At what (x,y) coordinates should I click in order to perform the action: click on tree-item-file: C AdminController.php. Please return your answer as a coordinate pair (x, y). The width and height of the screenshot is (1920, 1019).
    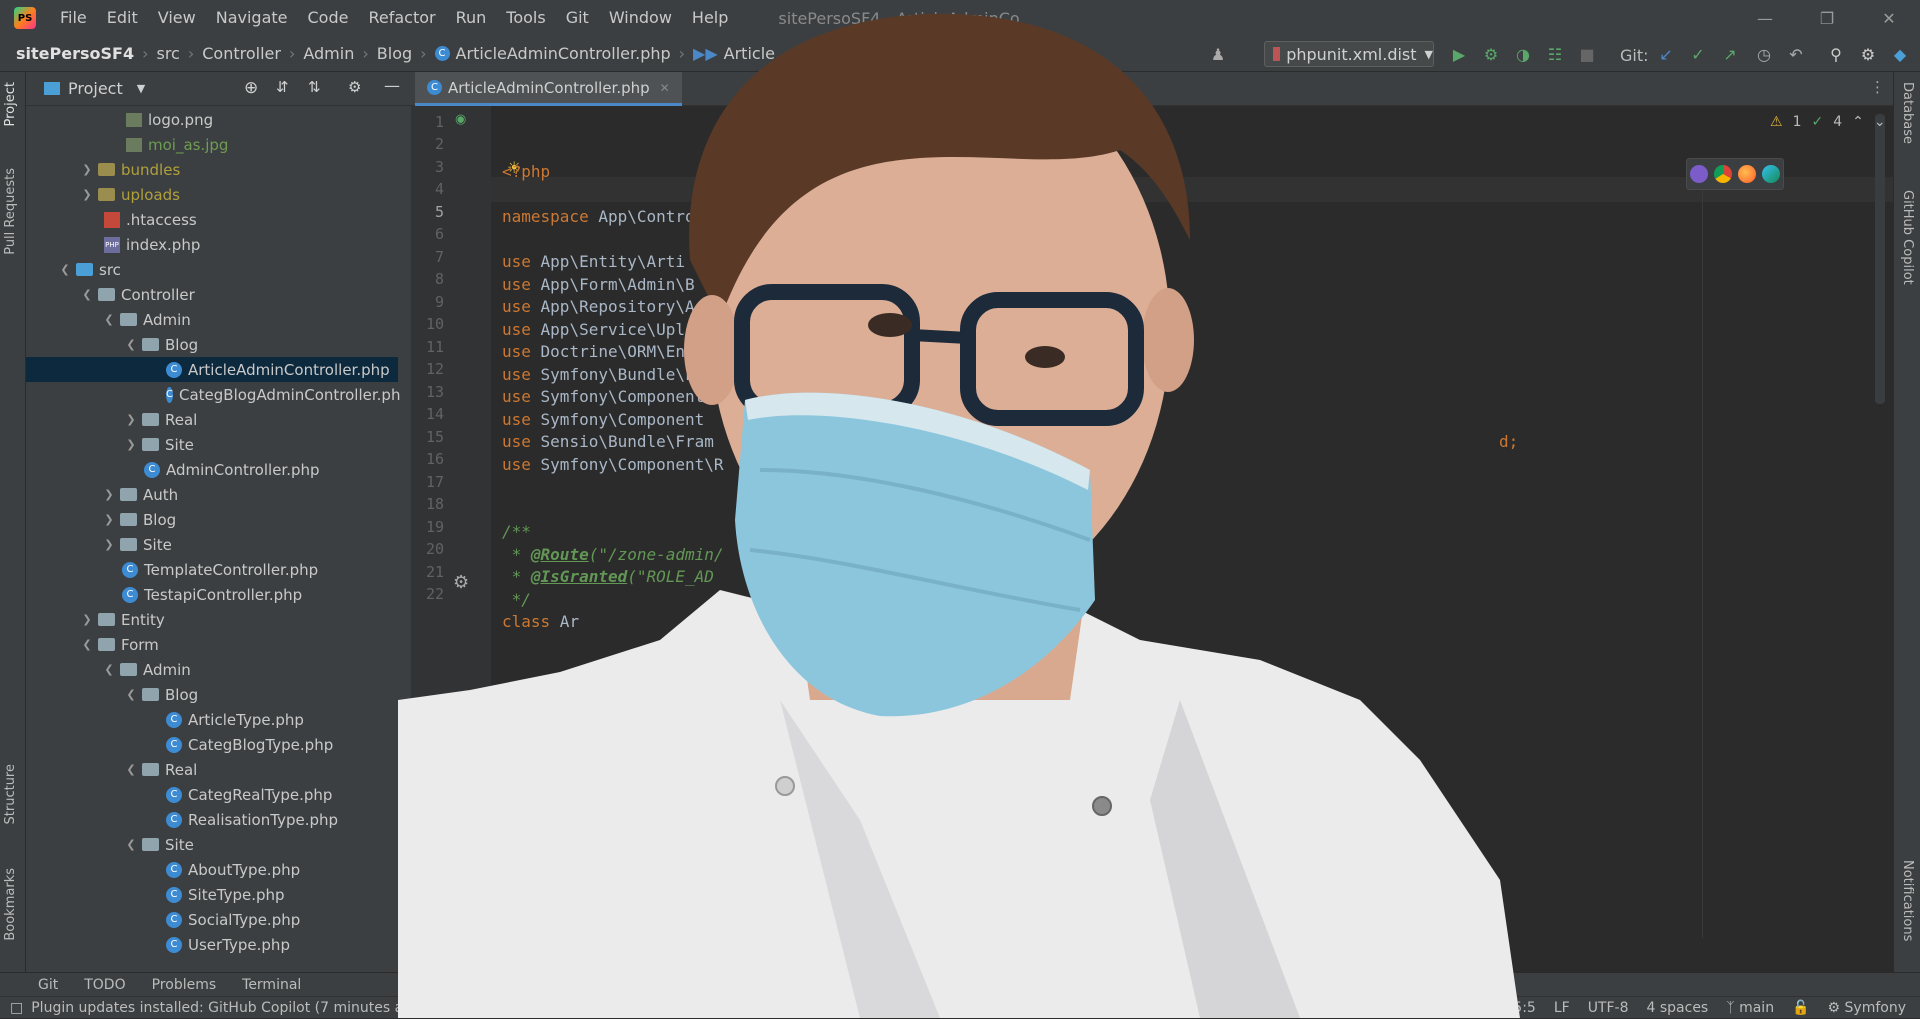
    Looking at the image, I should click on (212, 469).